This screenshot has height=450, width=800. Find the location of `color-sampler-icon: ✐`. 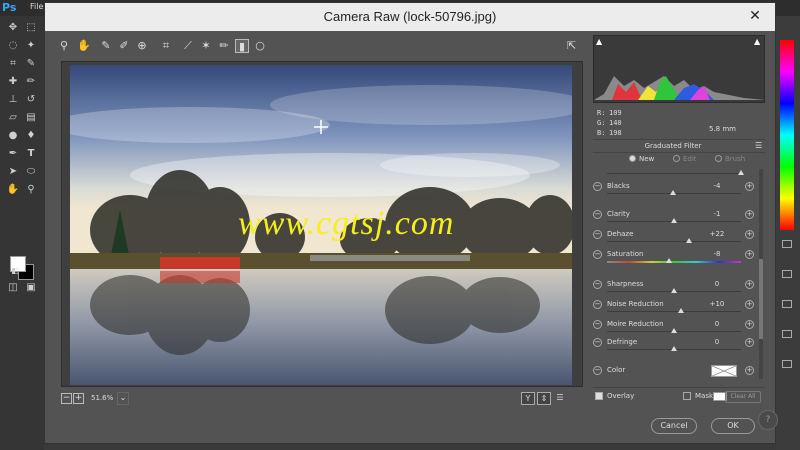

color-sampler-icon: ✐ is located at coordinates (124, 46).